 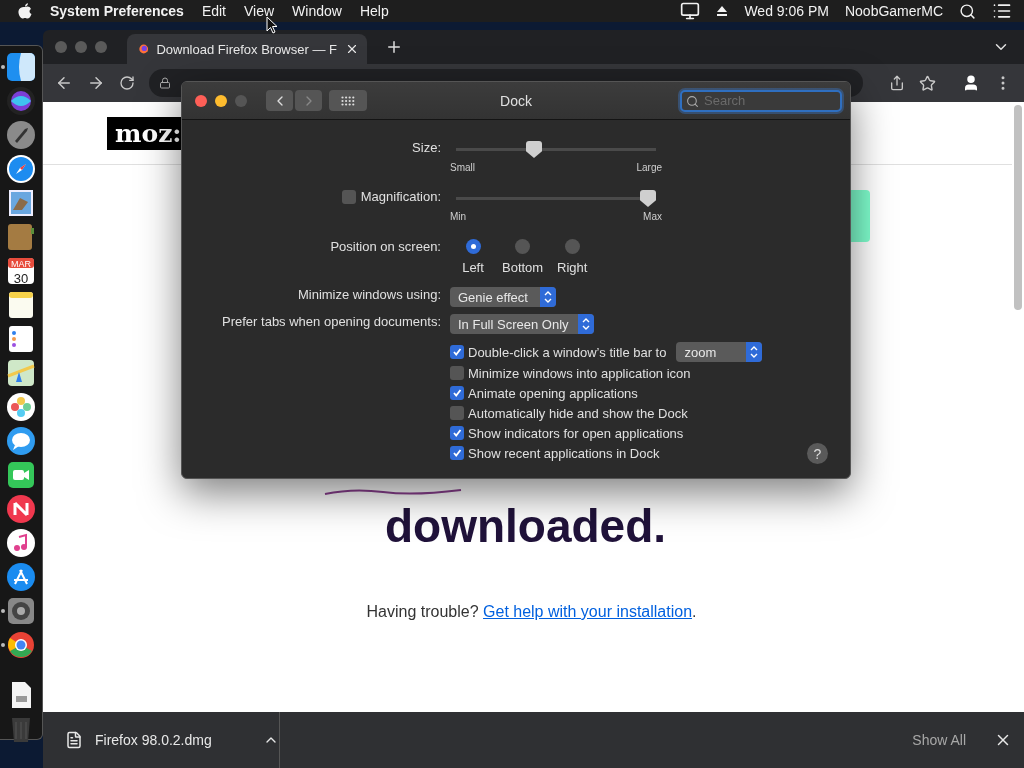 What do you see at coordinates (503, 297) in the screenshot?
I see `effect-dropdown: Genie effect` at bounding box center [503, 297].